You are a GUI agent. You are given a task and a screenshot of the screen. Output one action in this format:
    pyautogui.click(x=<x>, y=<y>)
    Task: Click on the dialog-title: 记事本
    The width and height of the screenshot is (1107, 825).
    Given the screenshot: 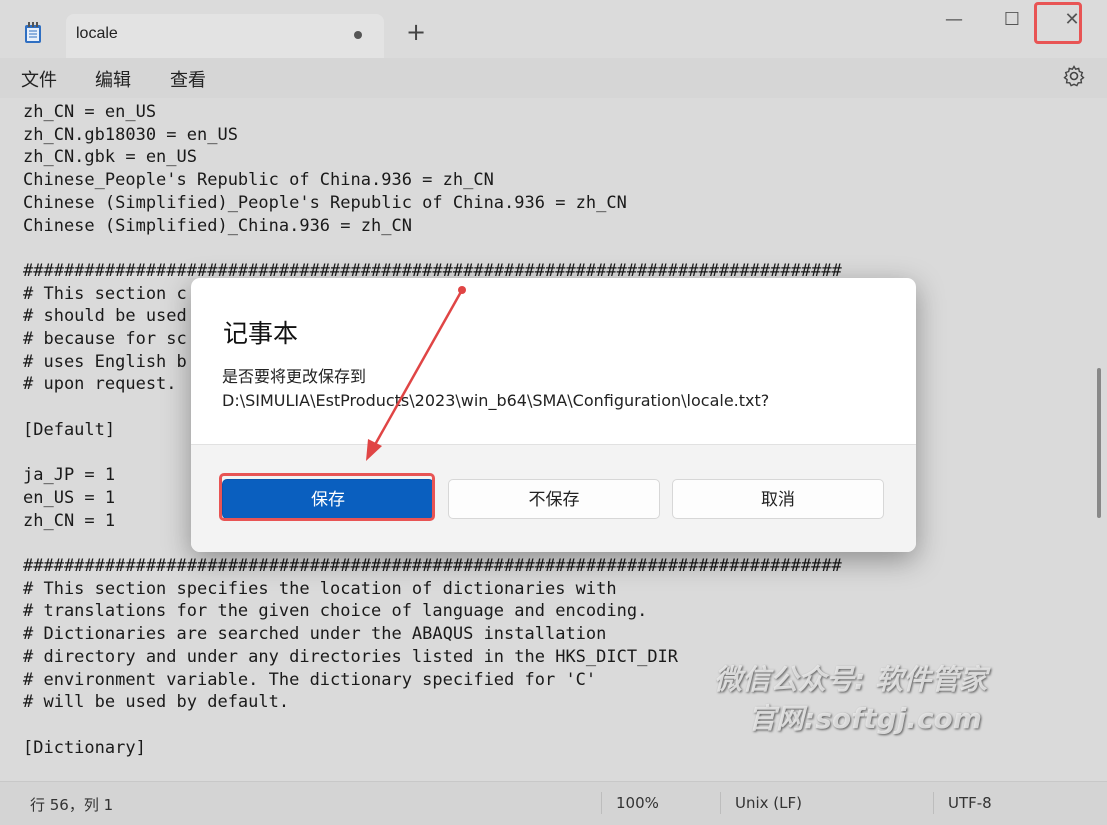 What is the action you would take?
    pyautogui.click(x=261, y=333)
    